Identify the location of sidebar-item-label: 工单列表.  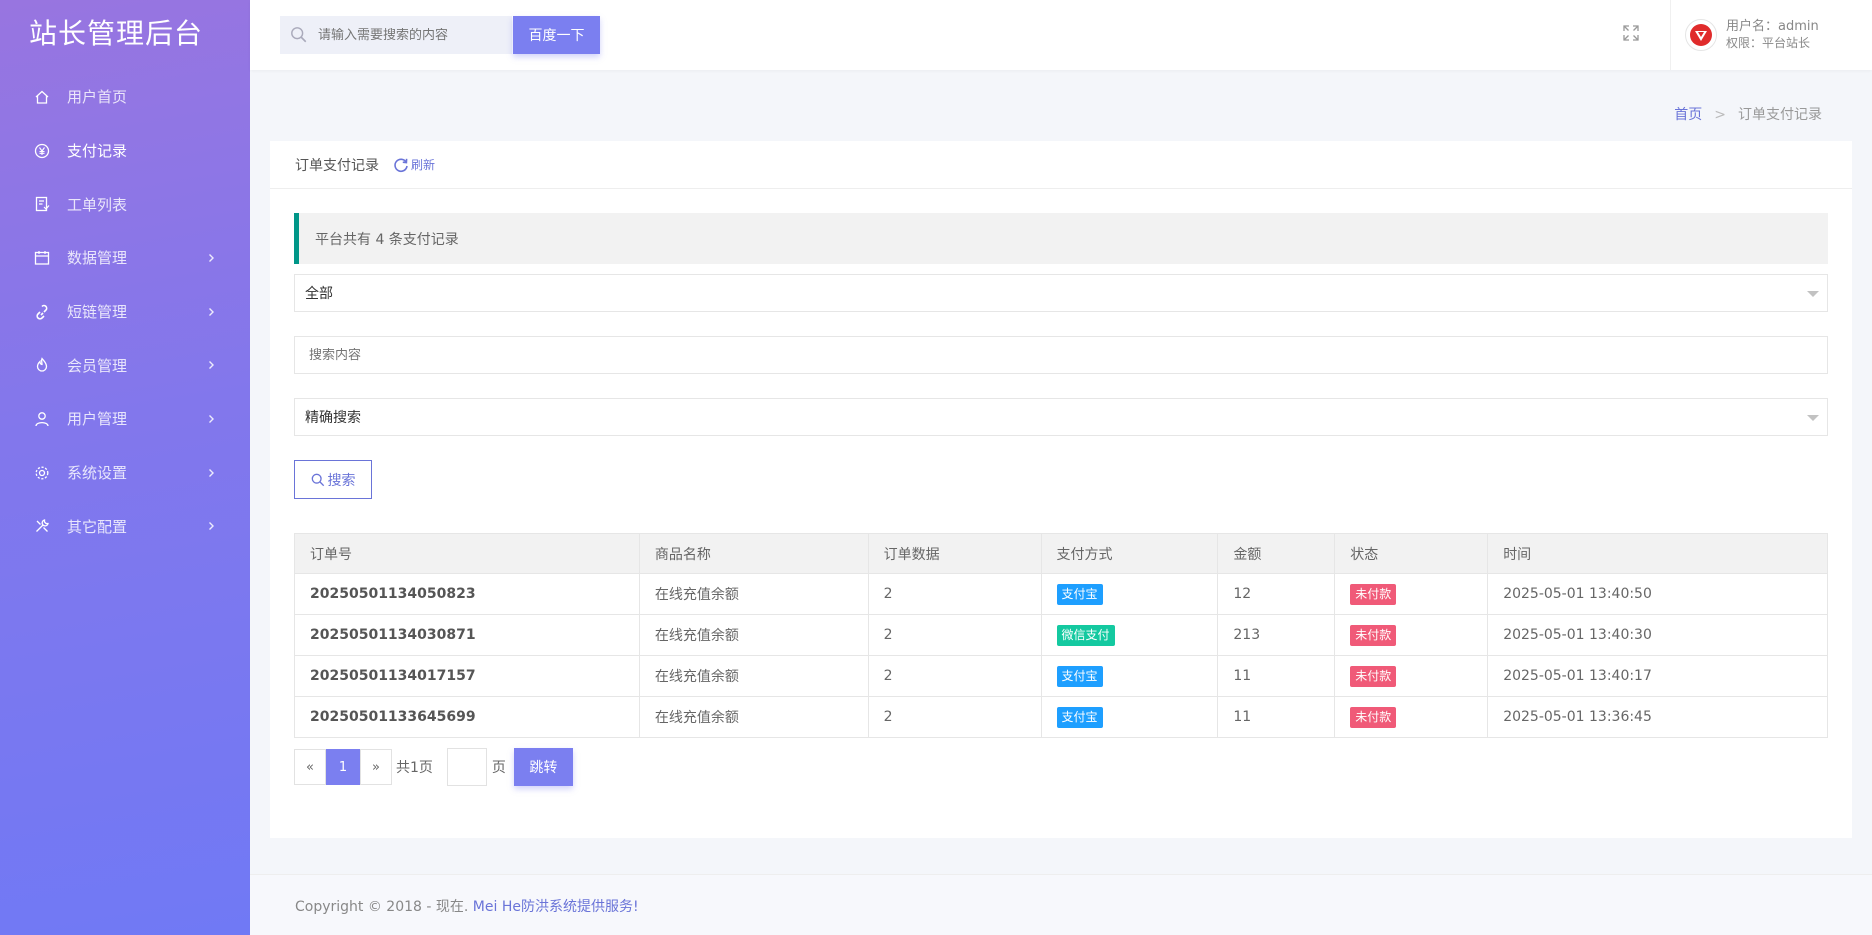
(97, 204).